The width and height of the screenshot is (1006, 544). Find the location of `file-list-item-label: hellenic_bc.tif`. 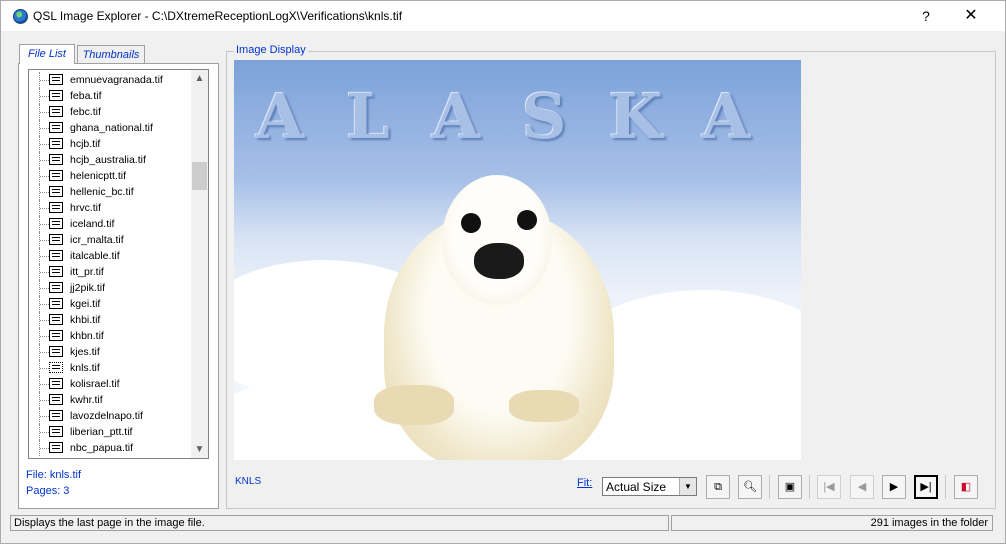

file-list-item-label: hellenic_bc.tif is located at coordinates (102, 192).